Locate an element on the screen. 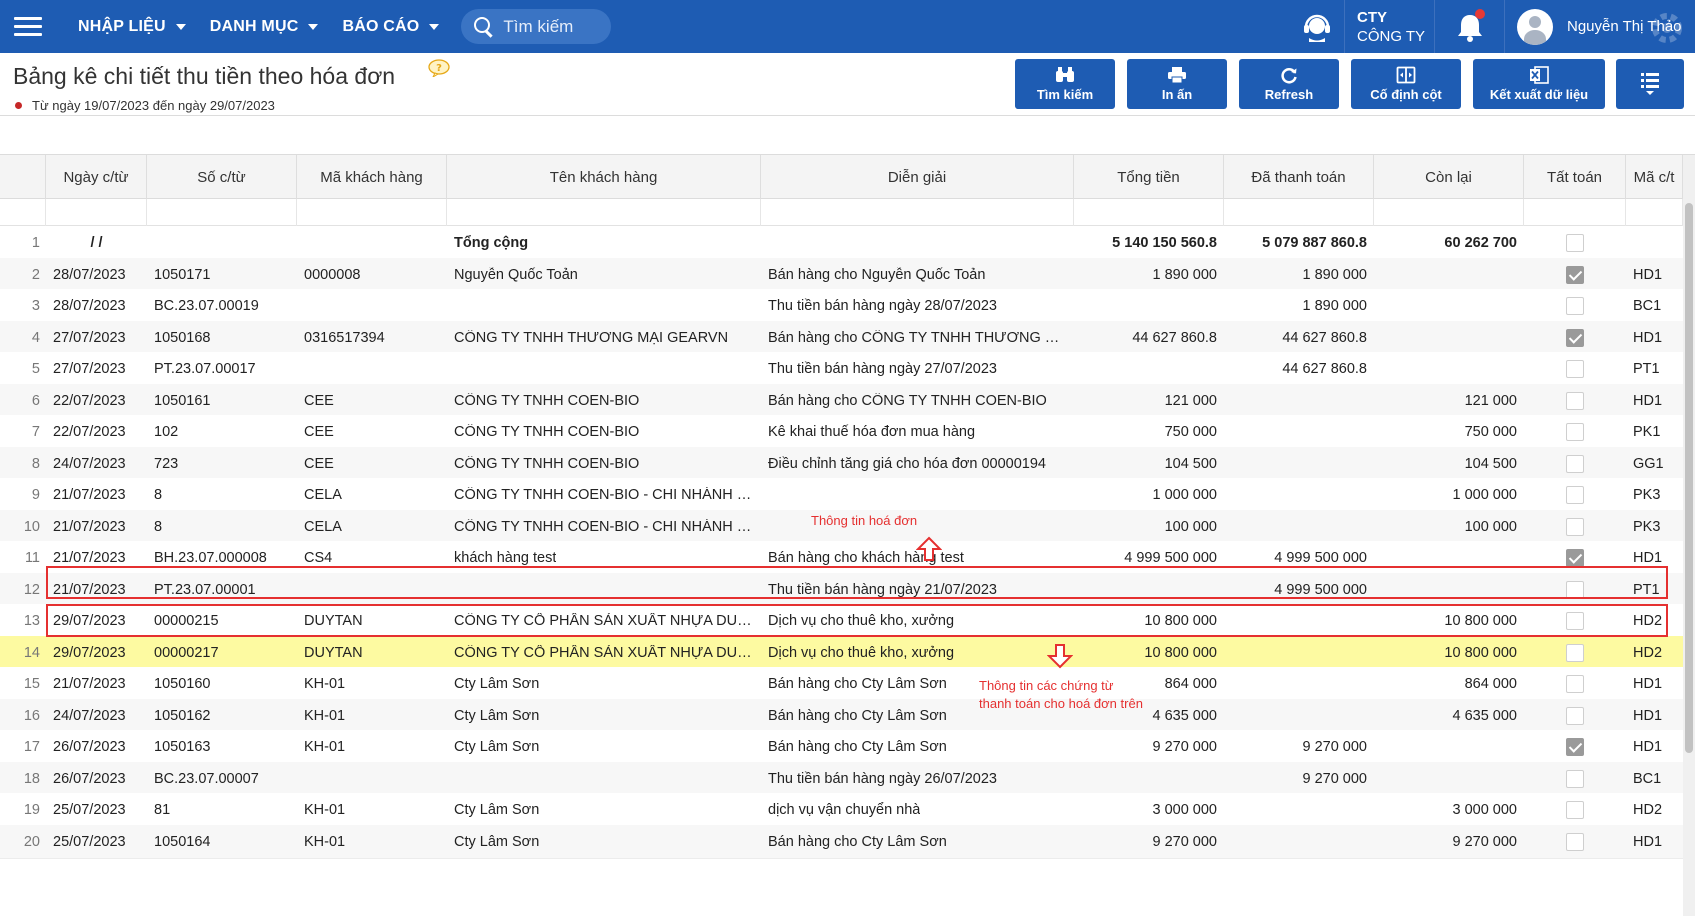 Image resolution: width=1695 pixels, height=916 pixels. column-header: Mã khách hàng is located at coordinates (372, 177).